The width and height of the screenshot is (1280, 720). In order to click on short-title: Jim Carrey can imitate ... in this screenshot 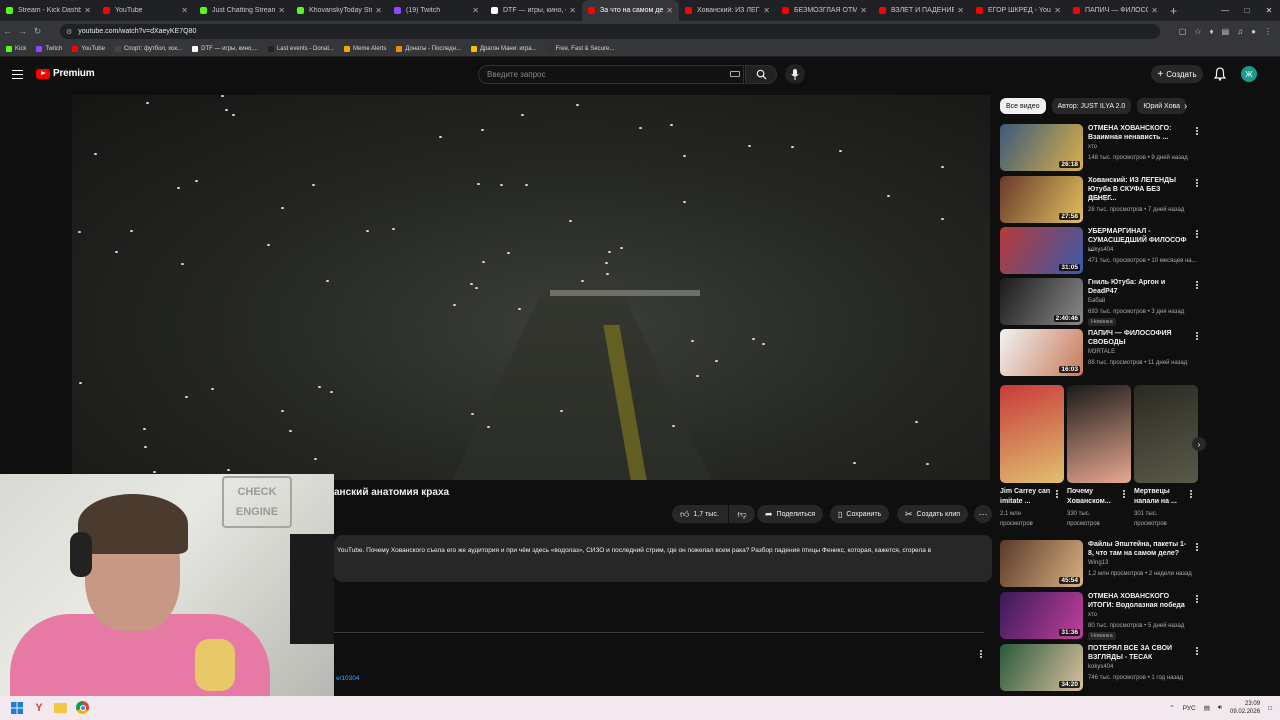, I will do `click(1028, 497)`.